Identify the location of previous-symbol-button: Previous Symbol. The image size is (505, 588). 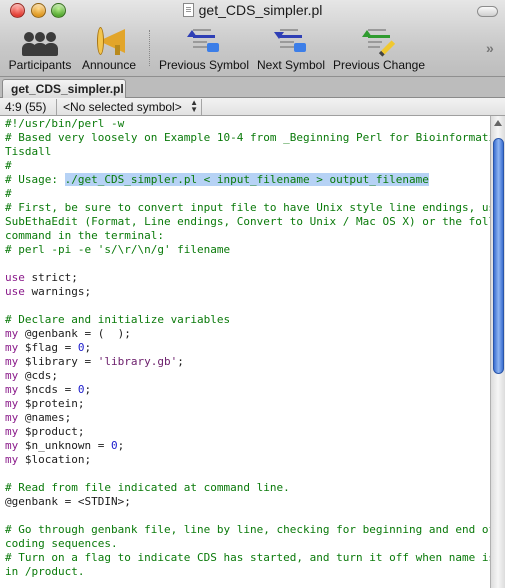
(204, 48).